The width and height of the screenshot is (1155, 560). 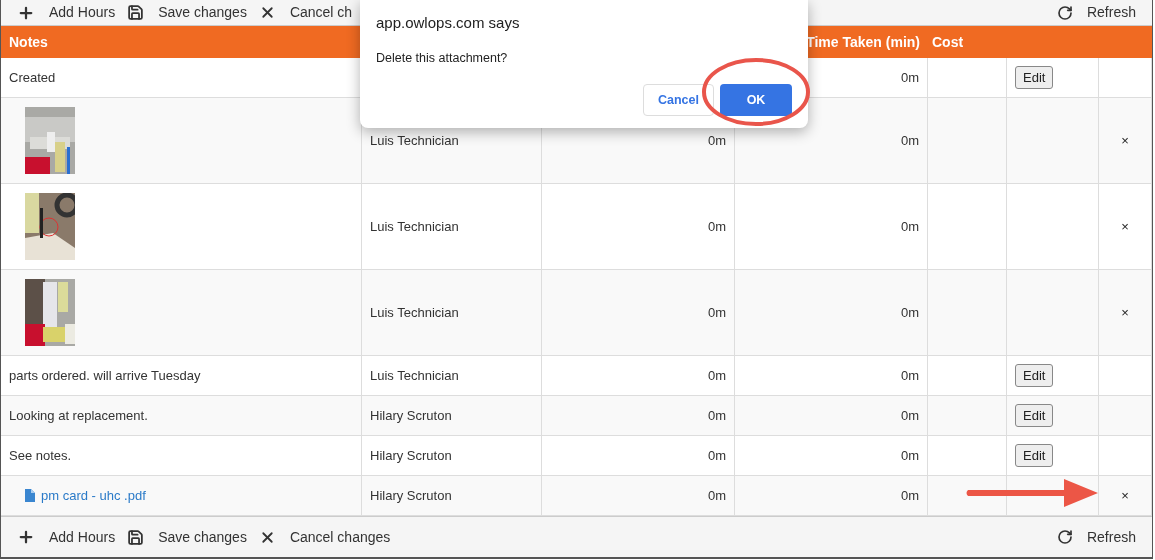 I want to click on ok-button: OK, so click(x=756, y=100).